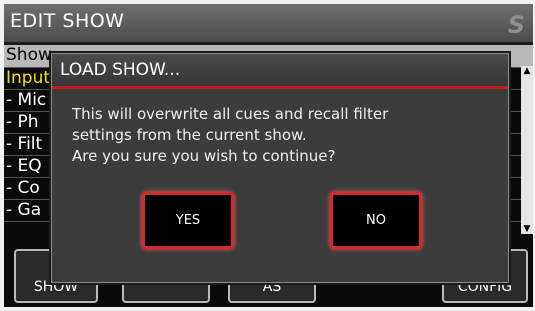 Image resolution: width=535 pixels, height=311 pixels. I want to click on list-scrollbar: ▲ ▼, so click(527, 150).